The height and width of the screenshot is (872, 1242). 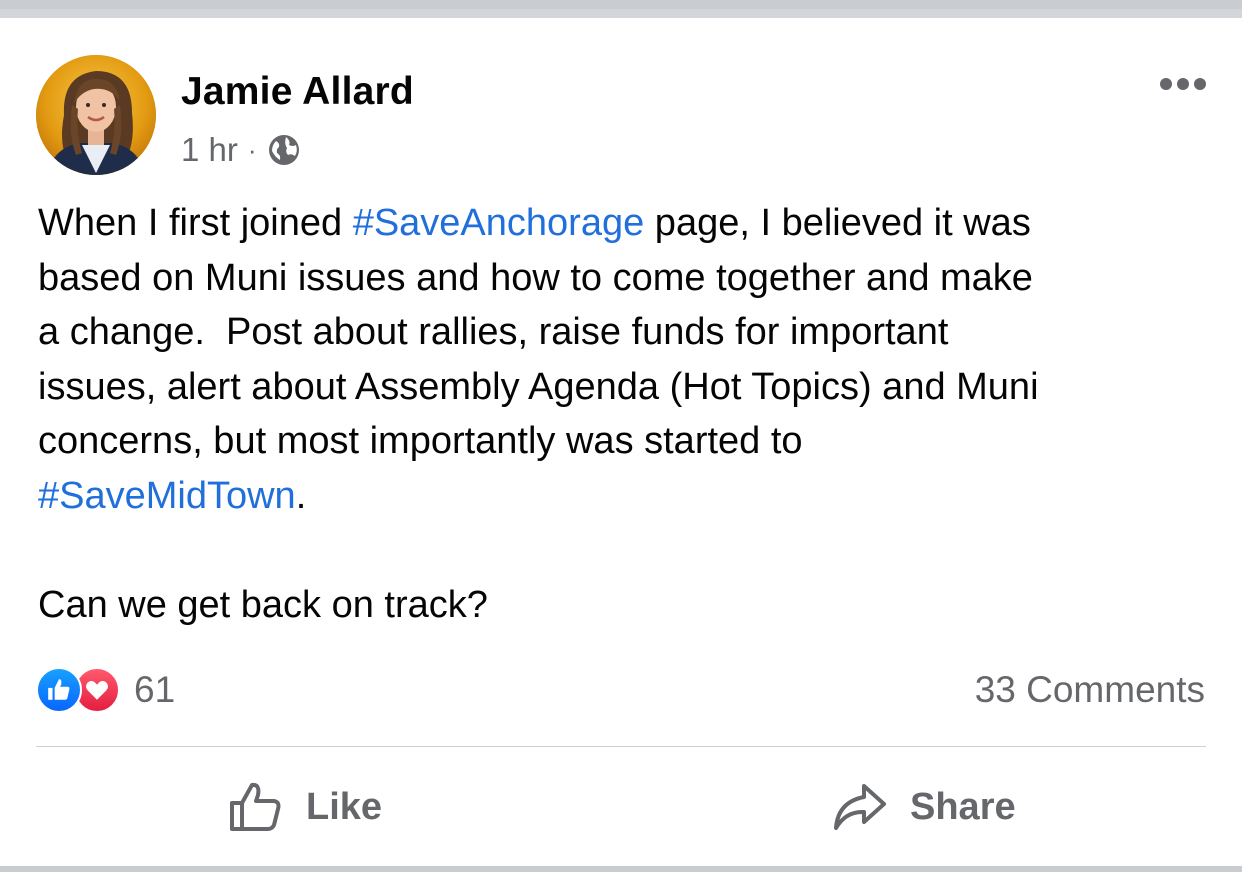 I want to click on share-button: Share, so click(x=924, y=807).